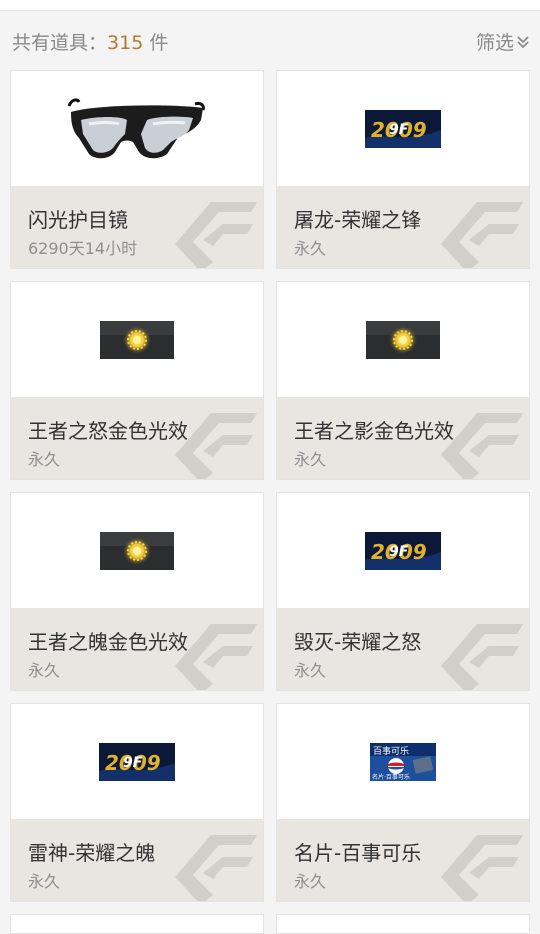 This screenshot has width=540, height=934. I want to click on double-chevron-down-icon, so click(523, 41).